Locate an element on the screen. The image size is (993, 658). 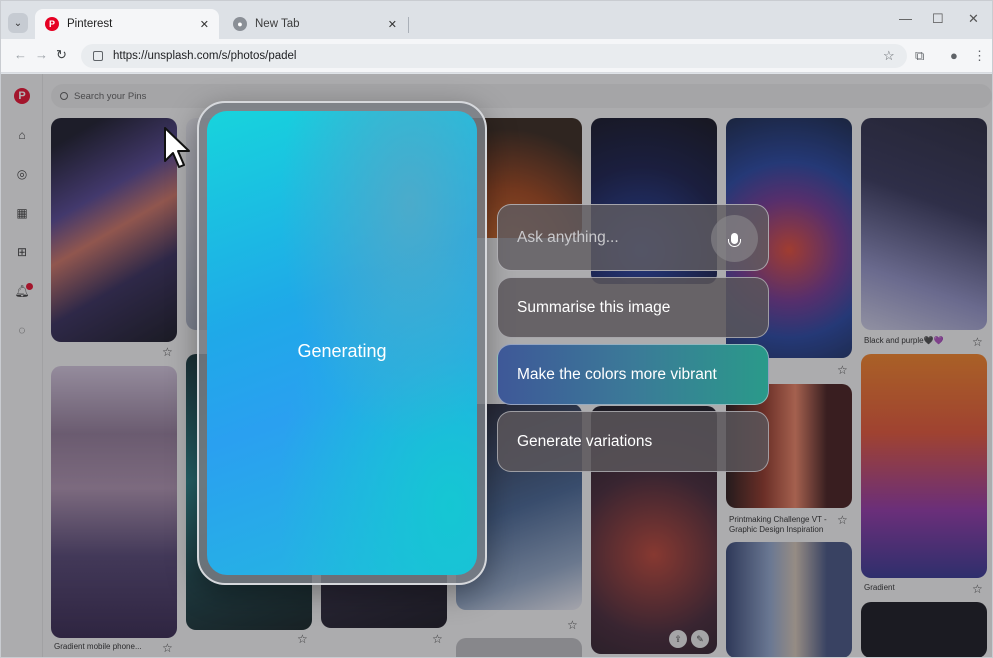
tab-search-button: ⌄ is located at coordinates (18, 23).